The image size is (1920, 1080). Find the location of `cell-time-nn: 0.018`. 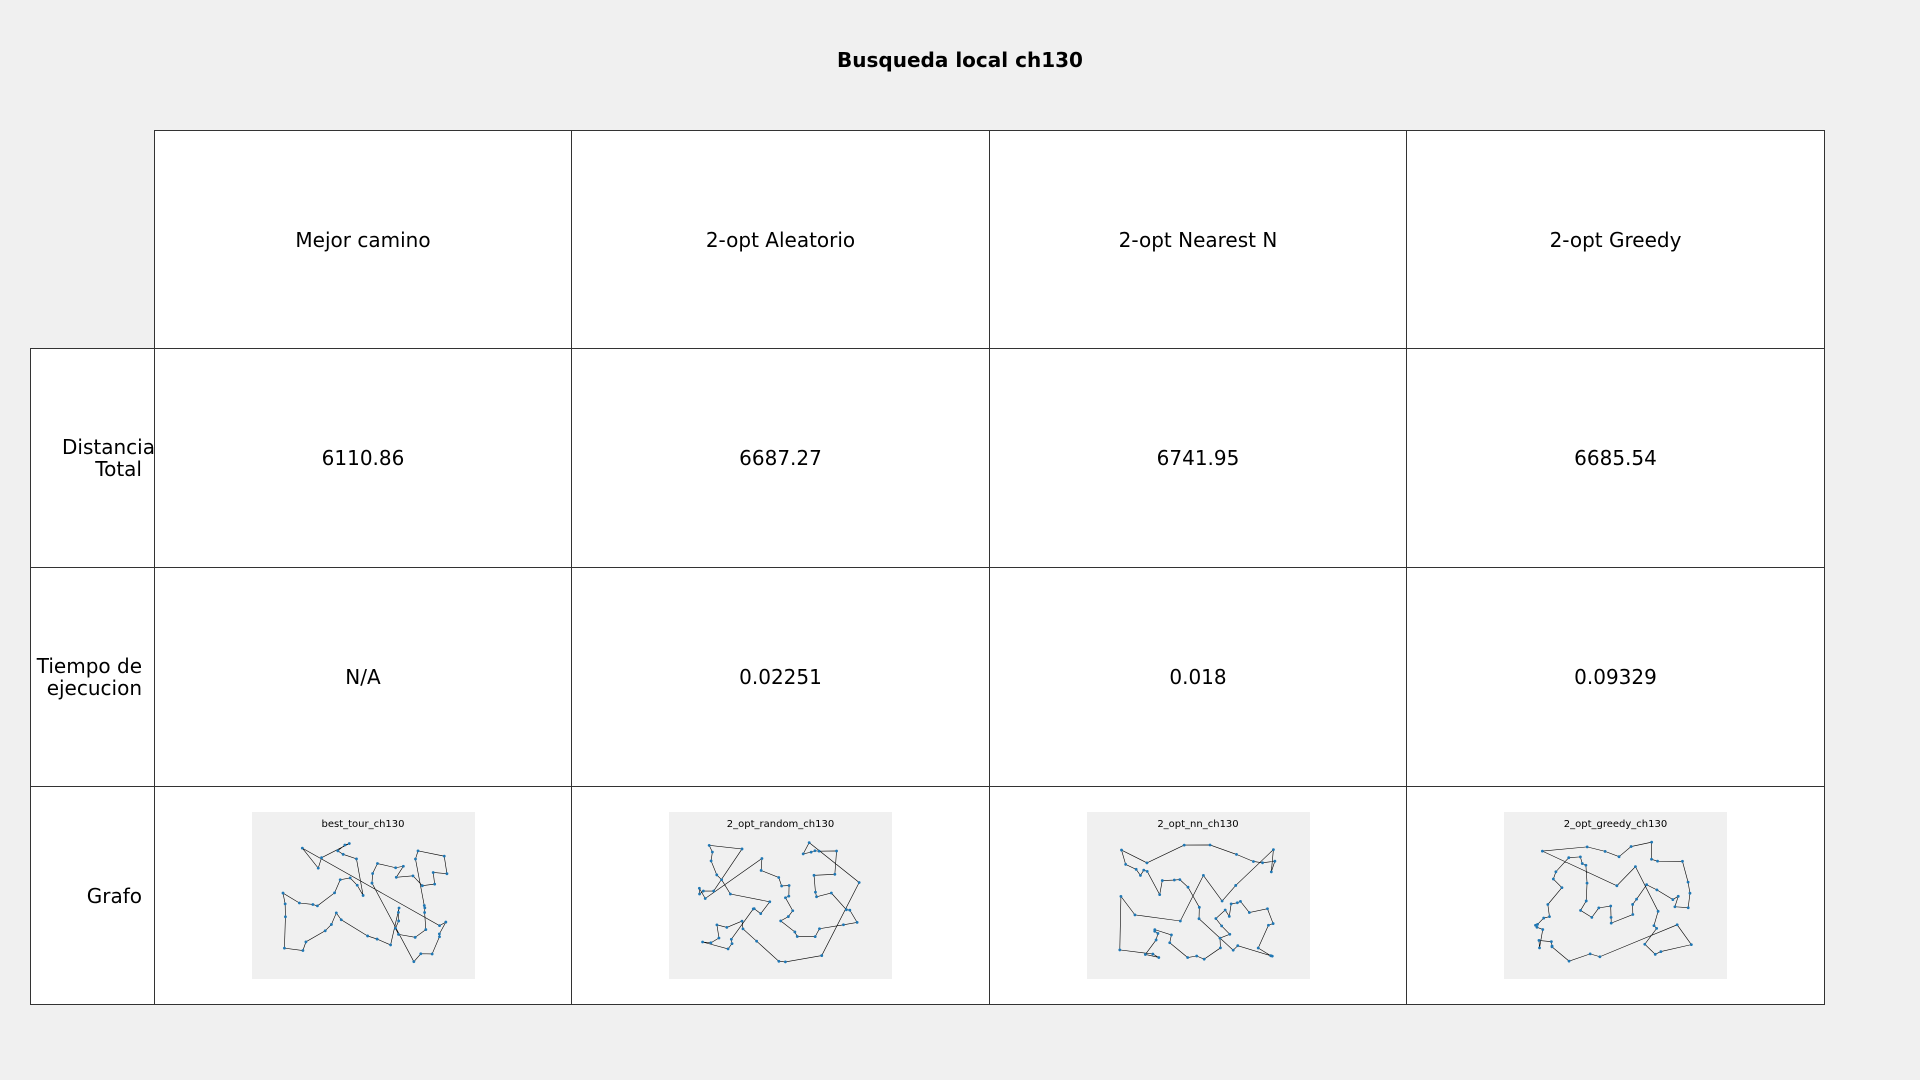

cell-time-nn: 0.018 is located at coordinates (1198, 677).